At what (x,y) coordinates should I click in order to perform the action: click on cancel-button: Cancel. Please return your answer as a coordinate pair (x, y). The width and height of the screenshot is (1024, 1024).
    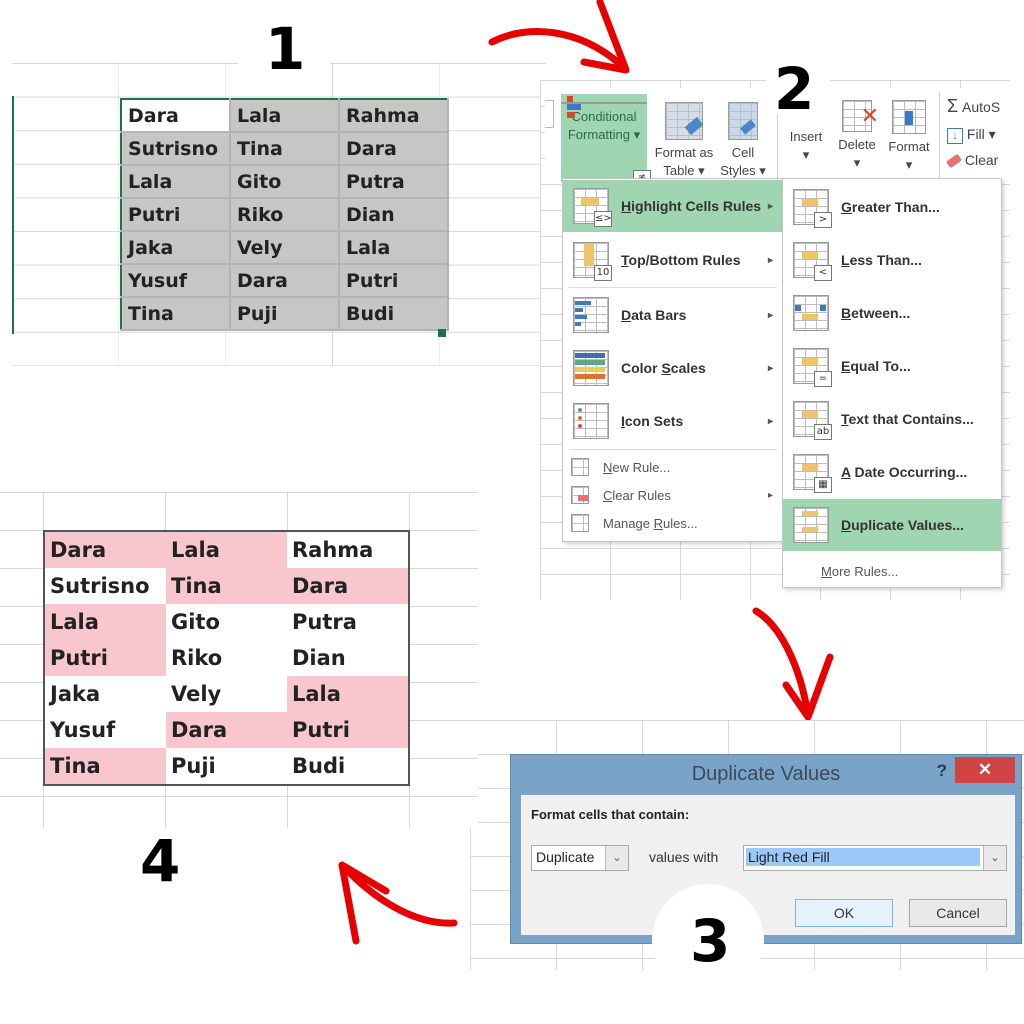
    Looking at the image, I should click on (958, 913).